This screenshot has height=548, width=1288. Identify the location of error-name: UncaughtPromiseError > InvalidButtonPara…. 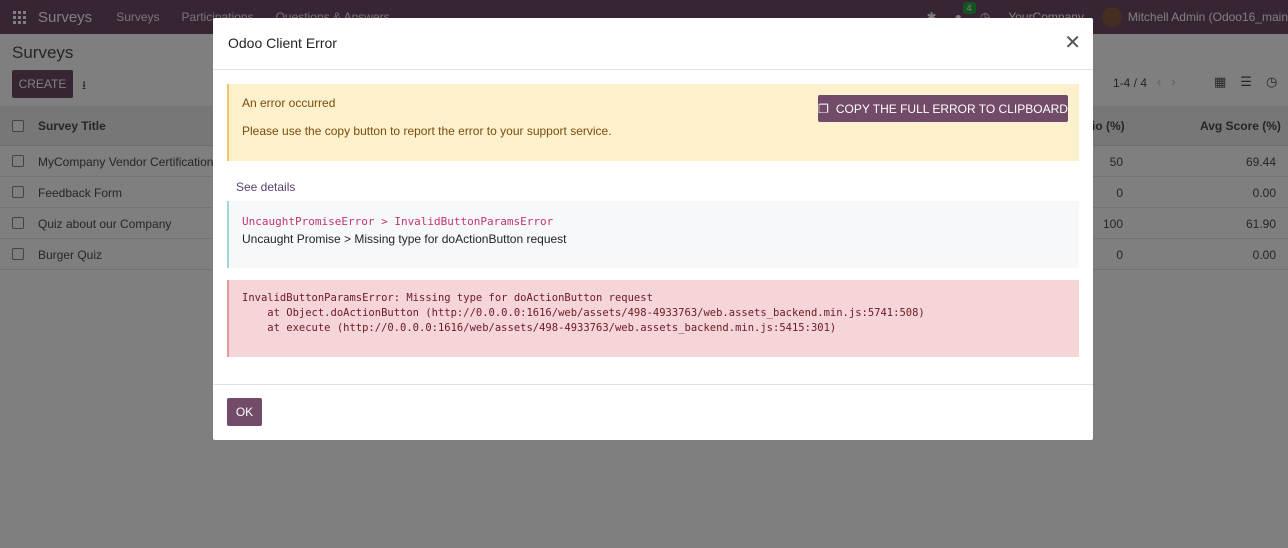
(398, 221).